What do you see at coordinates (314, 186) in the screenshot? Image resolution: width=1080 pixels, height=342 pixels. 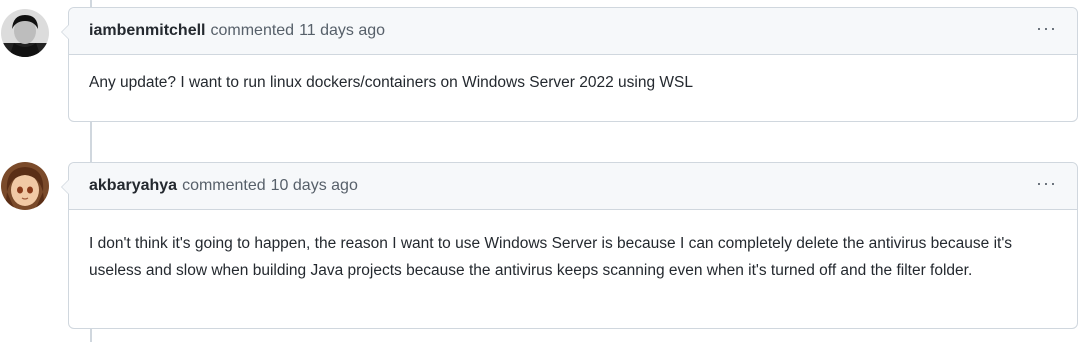 I see `comment-timestamp: 10 days ago` at bounding box center [314, 186].